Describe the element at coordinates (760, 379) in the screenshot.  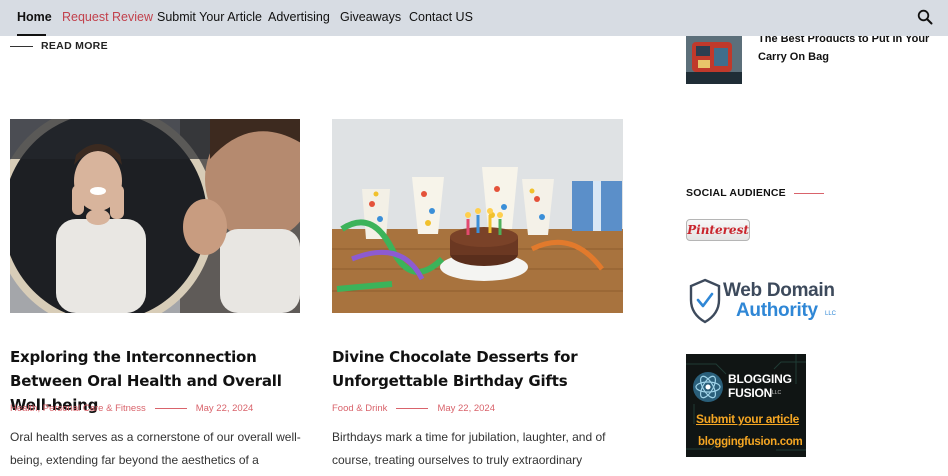
I see `blogging-fusion-name: BLOGGING` at that location.